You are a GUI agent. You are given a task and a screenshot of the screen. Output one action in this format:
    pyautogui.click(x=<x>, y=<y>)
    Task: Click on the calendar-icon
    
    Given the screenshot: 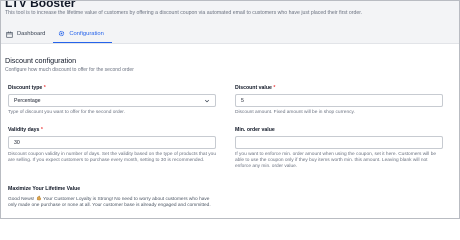 What is the action you would take?
    pyautogui.click(x=9, y=34)
    